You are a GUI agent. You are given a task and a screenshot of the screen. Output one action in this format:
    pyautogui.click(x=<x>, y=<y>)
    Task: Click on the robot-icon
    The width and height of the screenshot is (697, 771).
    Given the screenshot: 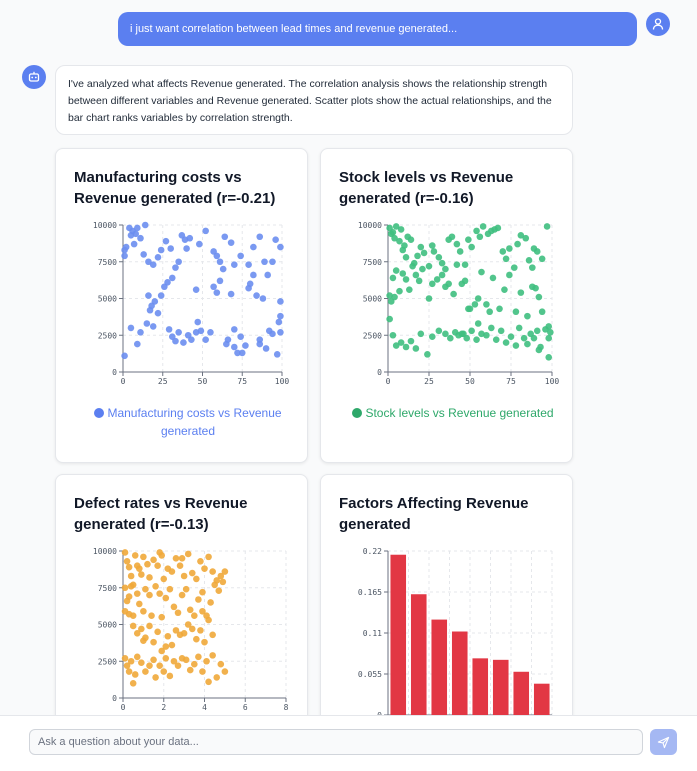 What is the action you would take?
    pyautogui.click(x=34, y=76)
    